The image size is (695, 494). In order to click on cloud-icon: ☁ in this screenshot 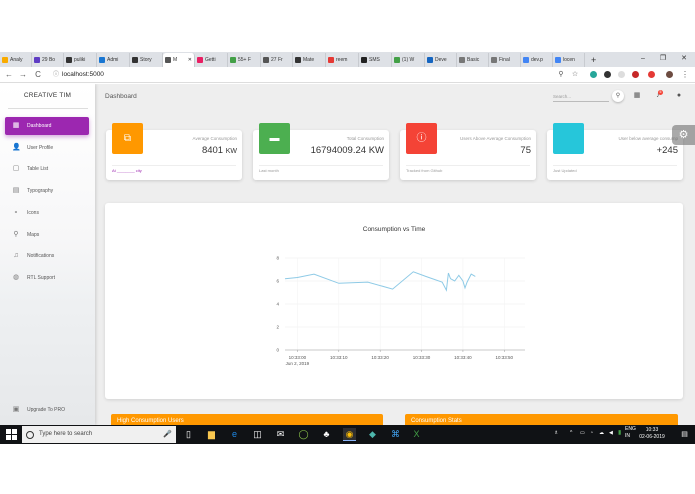, I will do `click(601, 433)`.